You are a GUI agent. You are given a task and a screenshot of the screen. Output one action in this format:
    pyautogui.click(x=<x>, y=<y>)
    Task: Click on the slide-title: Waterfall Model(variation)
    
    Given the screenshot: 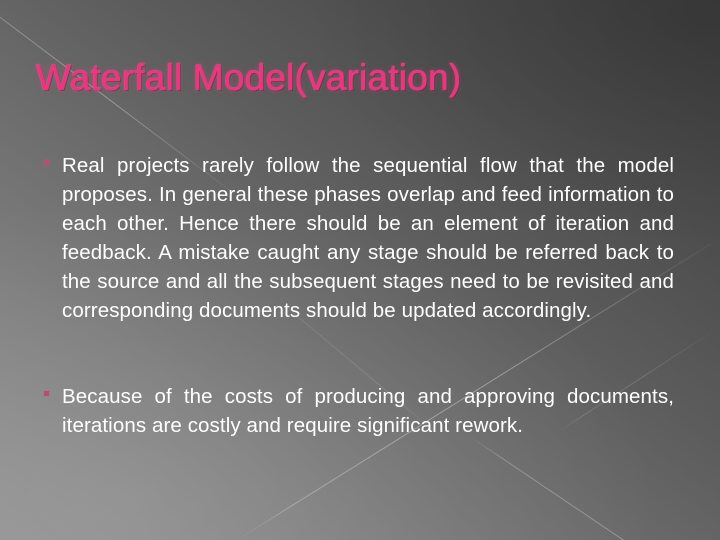 What is the action you would take?
    pyautogui.click(x=249, y=77)
    